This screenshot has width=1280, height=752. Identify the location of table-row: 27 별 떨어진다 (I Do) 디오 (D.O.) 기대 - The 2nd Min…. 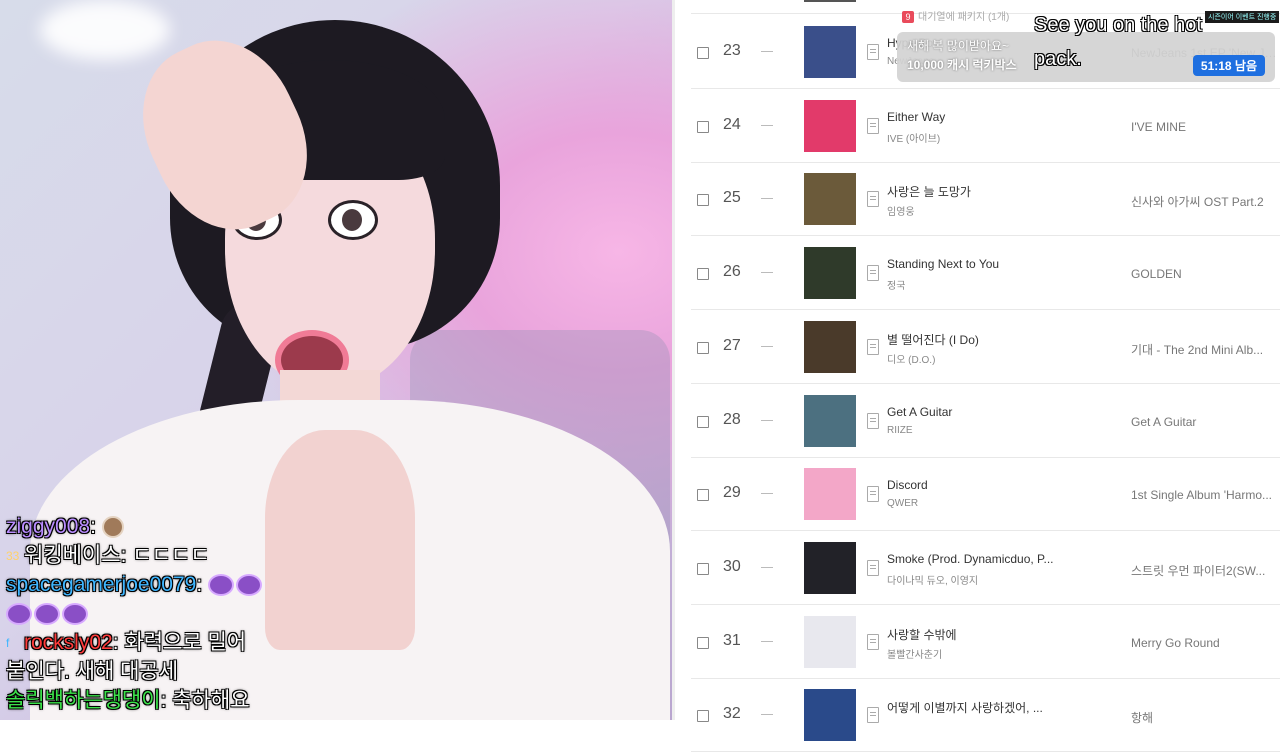
(985, 347).